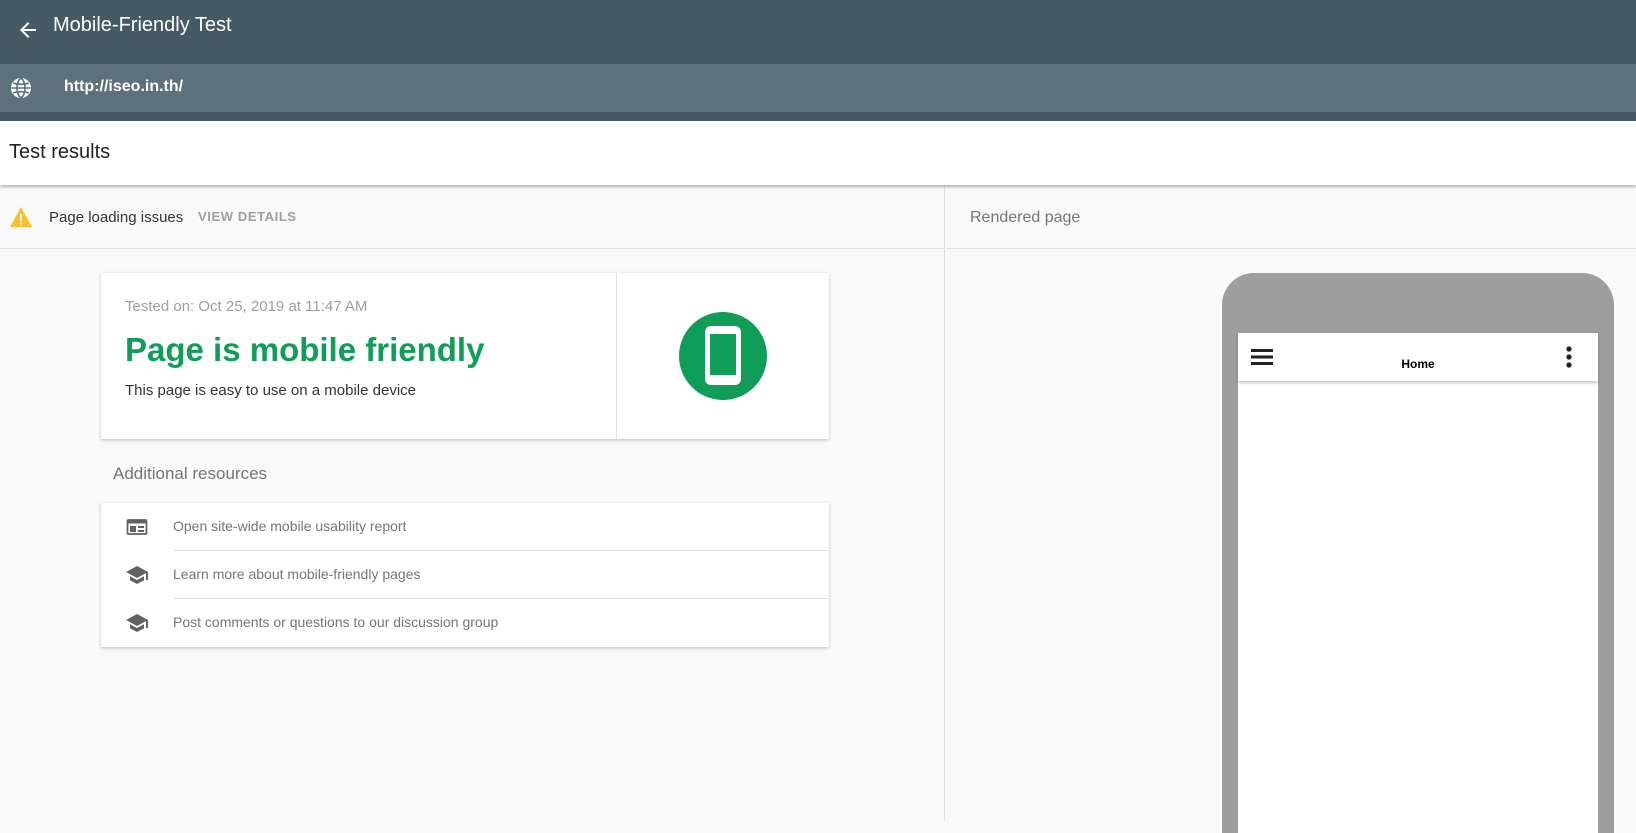  Describe the element at coordinates (247, 216) in the screenshot. I see `view-details-button: VIEW DETAILS` at that location.